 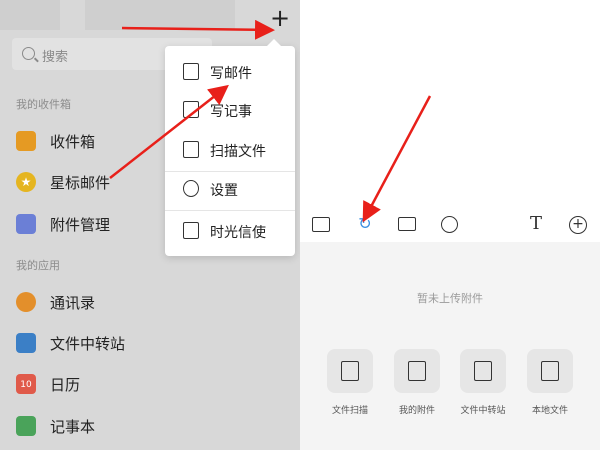 What do you see at coordinates (365, 224) in the screenshot?
I see `link-icon: ↻` at bounding box center [365, 224].